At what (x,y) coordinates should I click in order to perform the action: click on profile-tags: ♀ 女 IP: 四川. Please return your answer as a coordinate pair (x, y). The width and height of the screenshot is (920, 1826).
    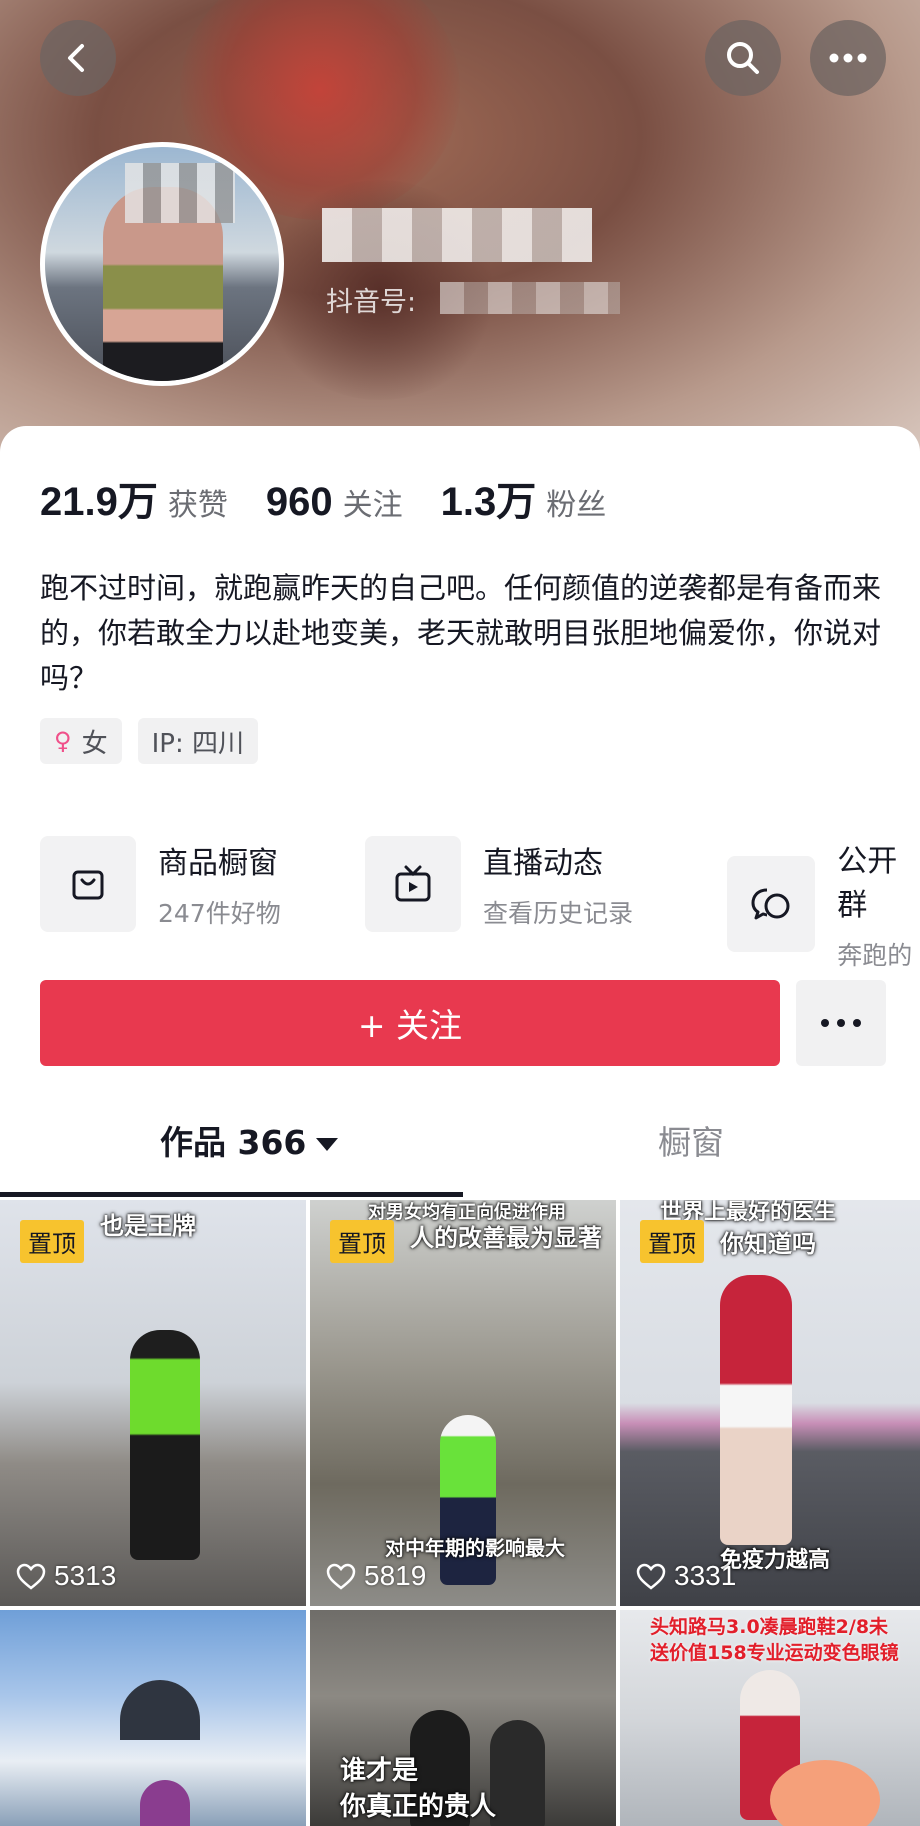
    Looking at the image, I should click on (149, 741).